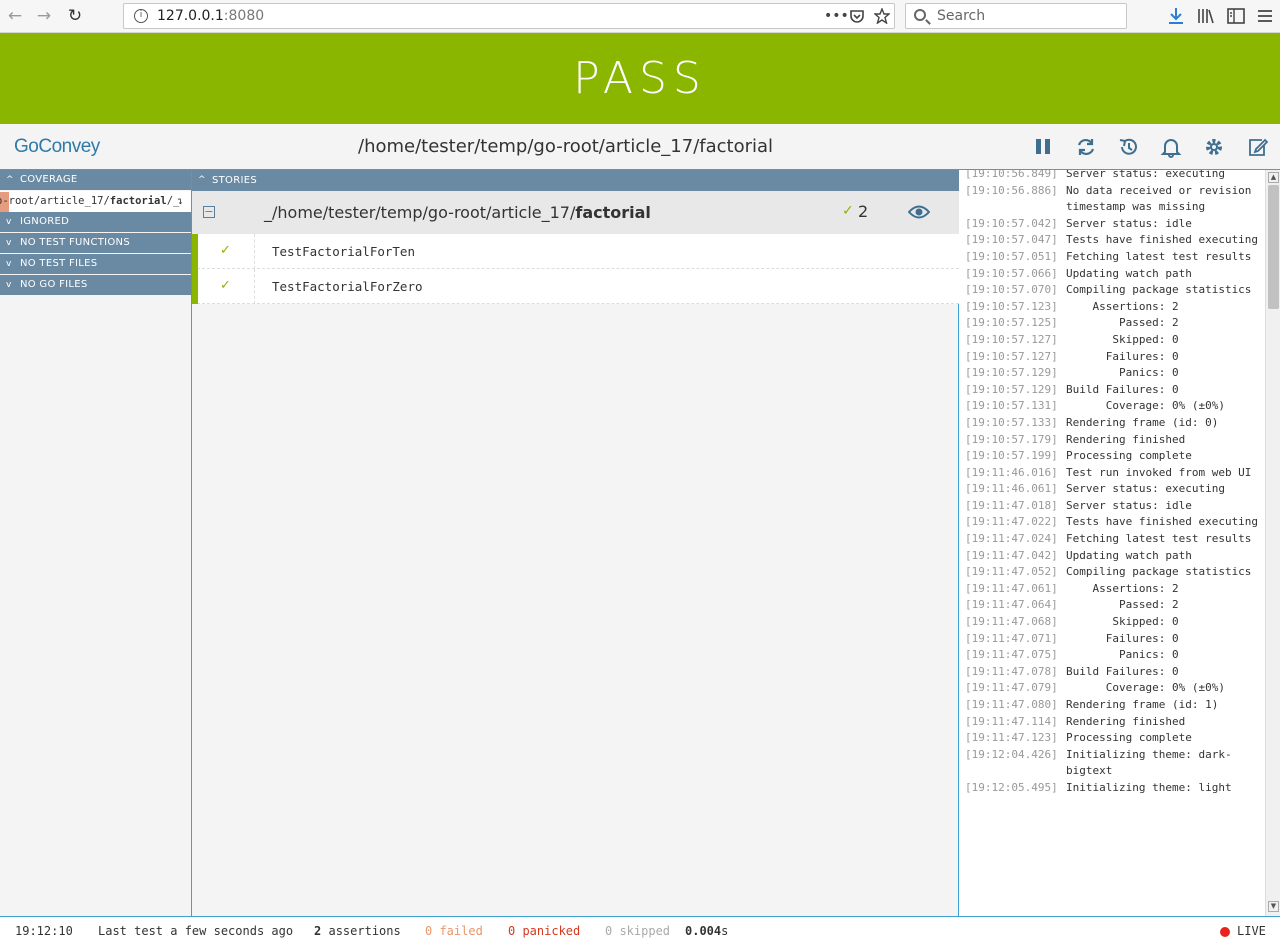 Image resolution: width=1280 pixels, height=946 pixels. I want to click on download-icon, so click(1176, 16).